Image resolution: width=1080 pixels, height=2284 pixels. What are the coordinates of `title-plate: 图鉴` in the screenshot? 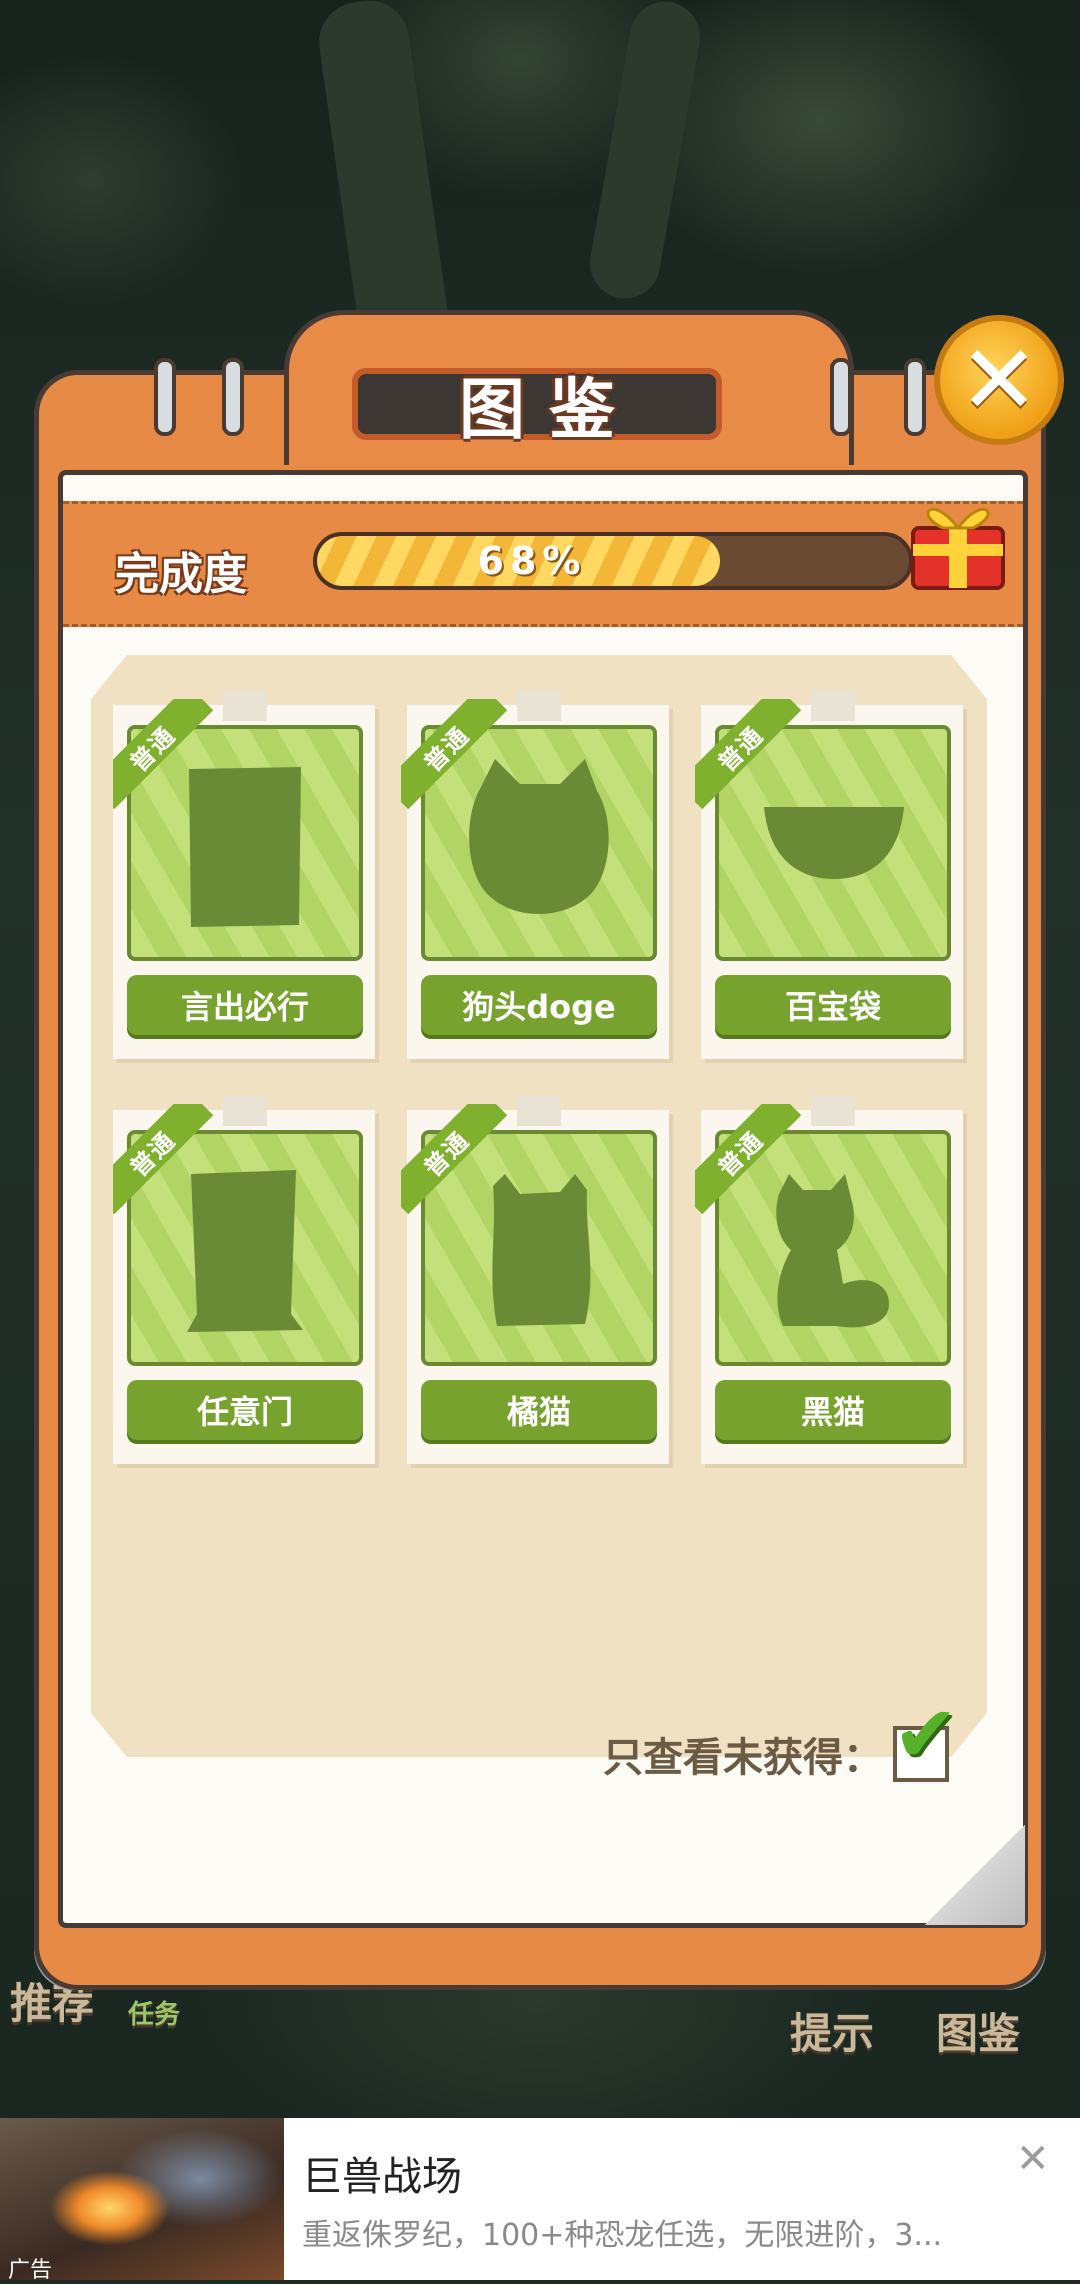 It's located at (537, 408).